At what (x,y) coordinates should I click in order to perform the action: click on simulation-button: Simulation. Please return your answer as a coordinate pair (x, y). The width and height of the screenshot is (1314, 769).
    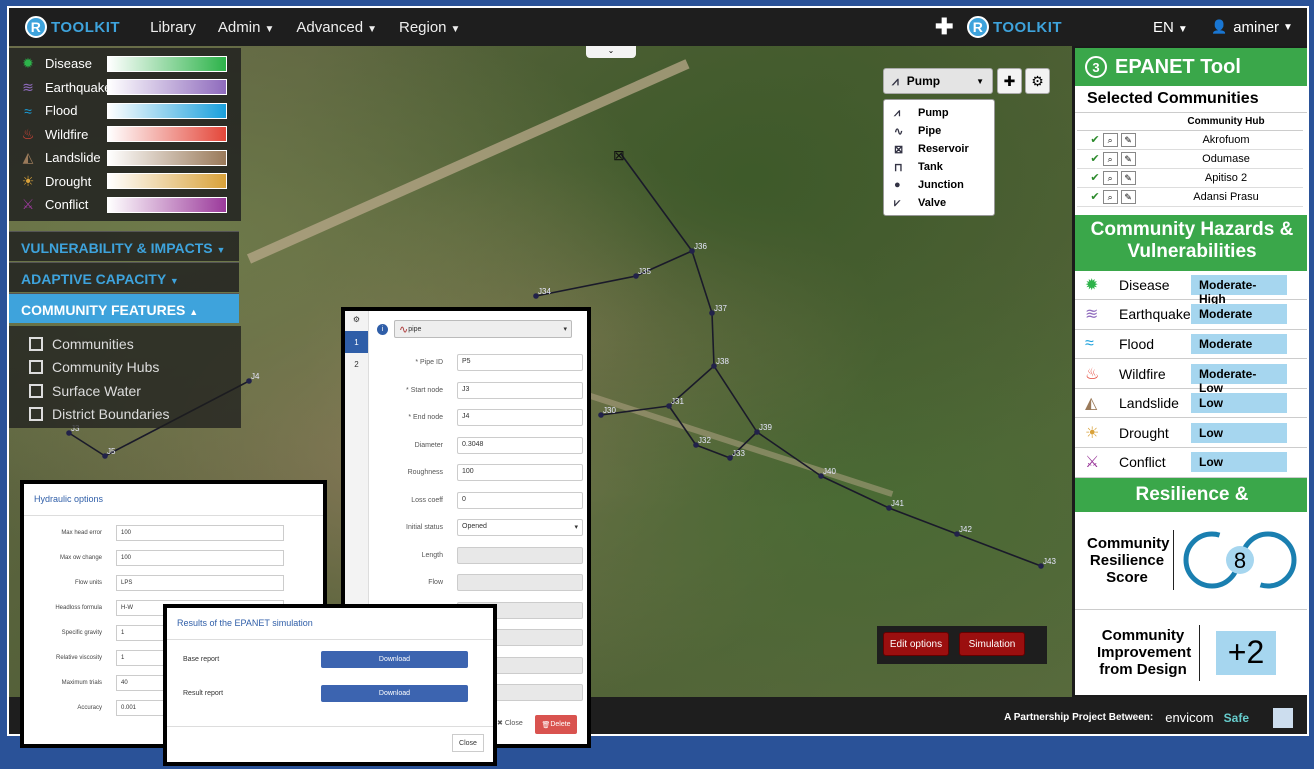
    Looking at the image, I should click on (992, 644).